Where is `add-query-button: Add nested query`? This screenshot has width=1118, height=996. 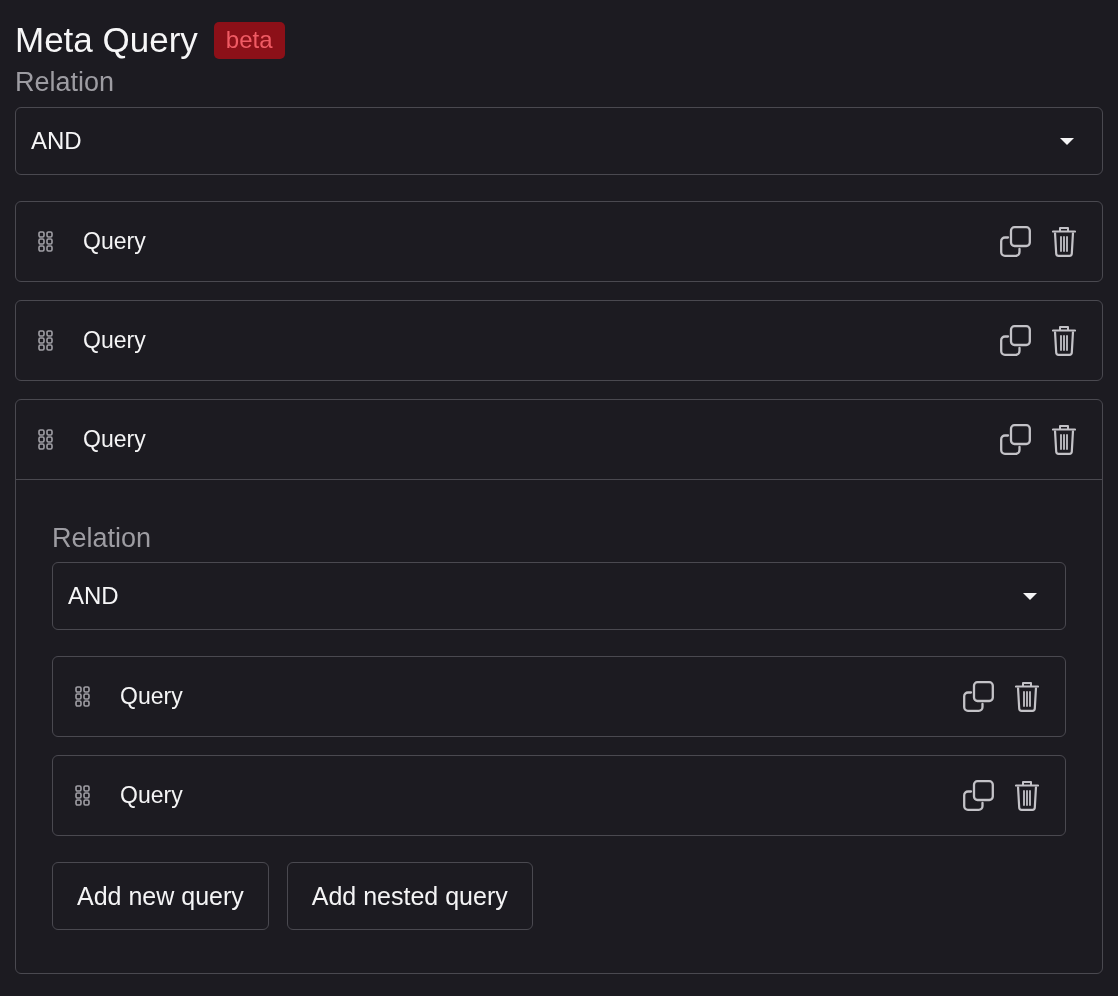 add-query-button: Add nested query is located at coordinates (409, 896).